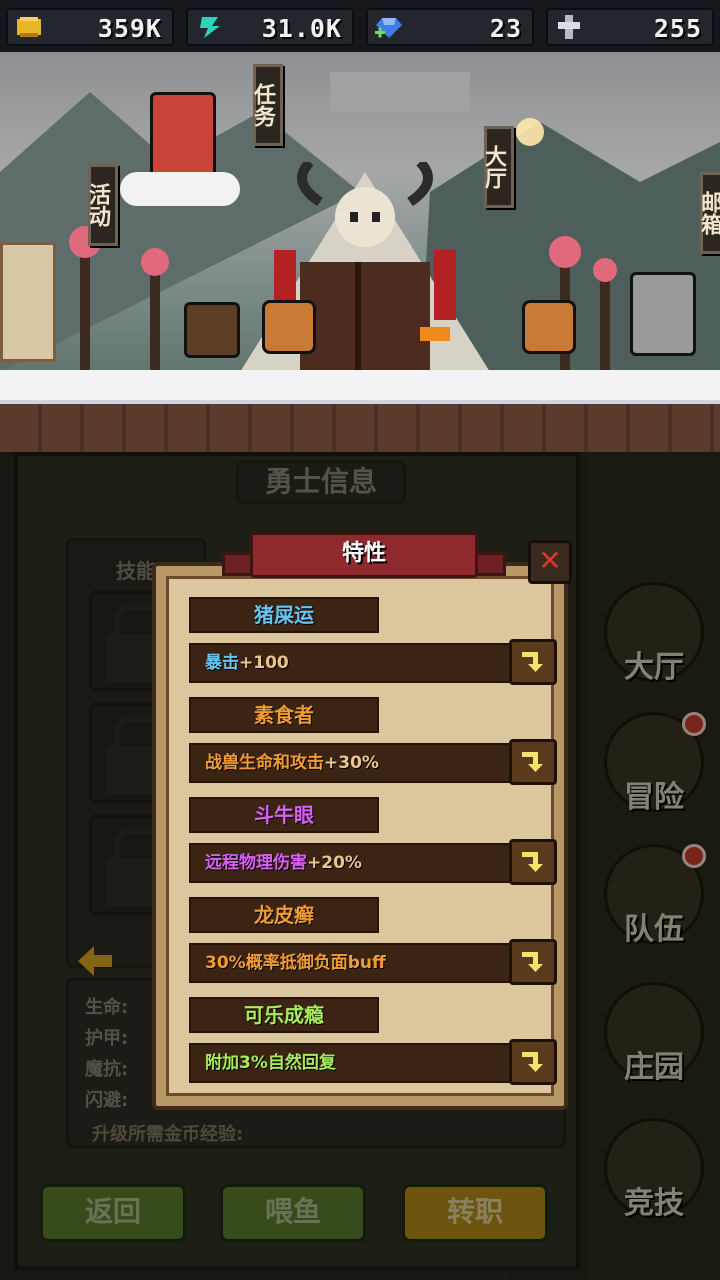 The height and width of the screenshot is (1280, 720). What do you see at coordinates (28, 302) in the screenshot?
I see `notice-board` at bounding box center [28, 302].